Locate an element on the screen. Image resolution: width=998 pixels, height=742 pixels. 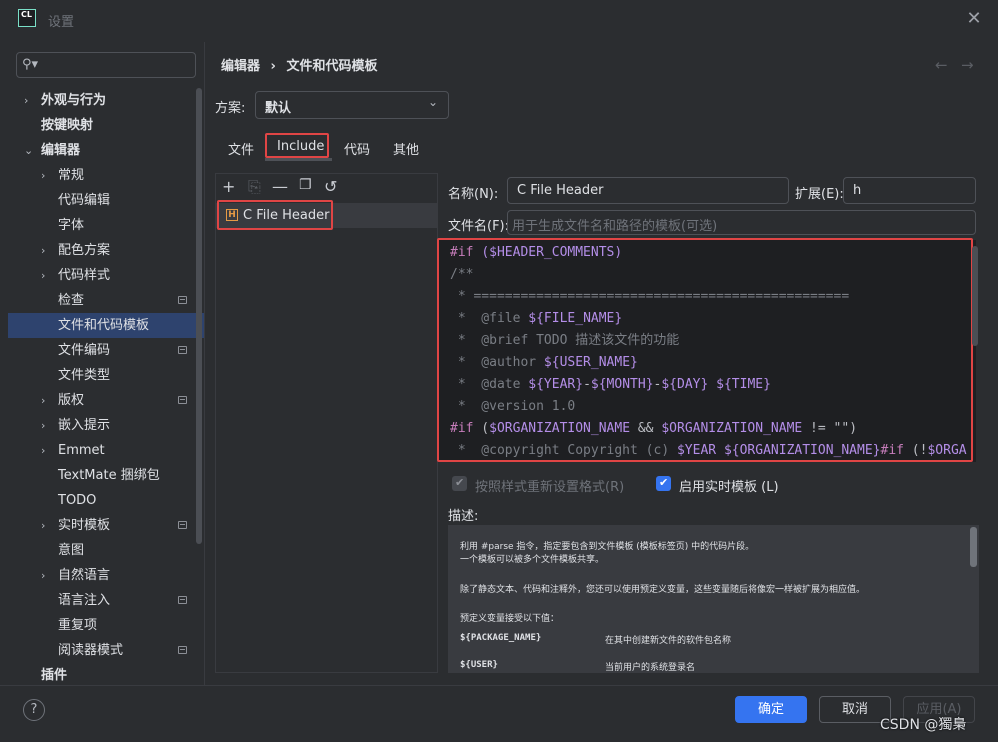
copy-icon: ⎘ is located at coordinates (254, 187).